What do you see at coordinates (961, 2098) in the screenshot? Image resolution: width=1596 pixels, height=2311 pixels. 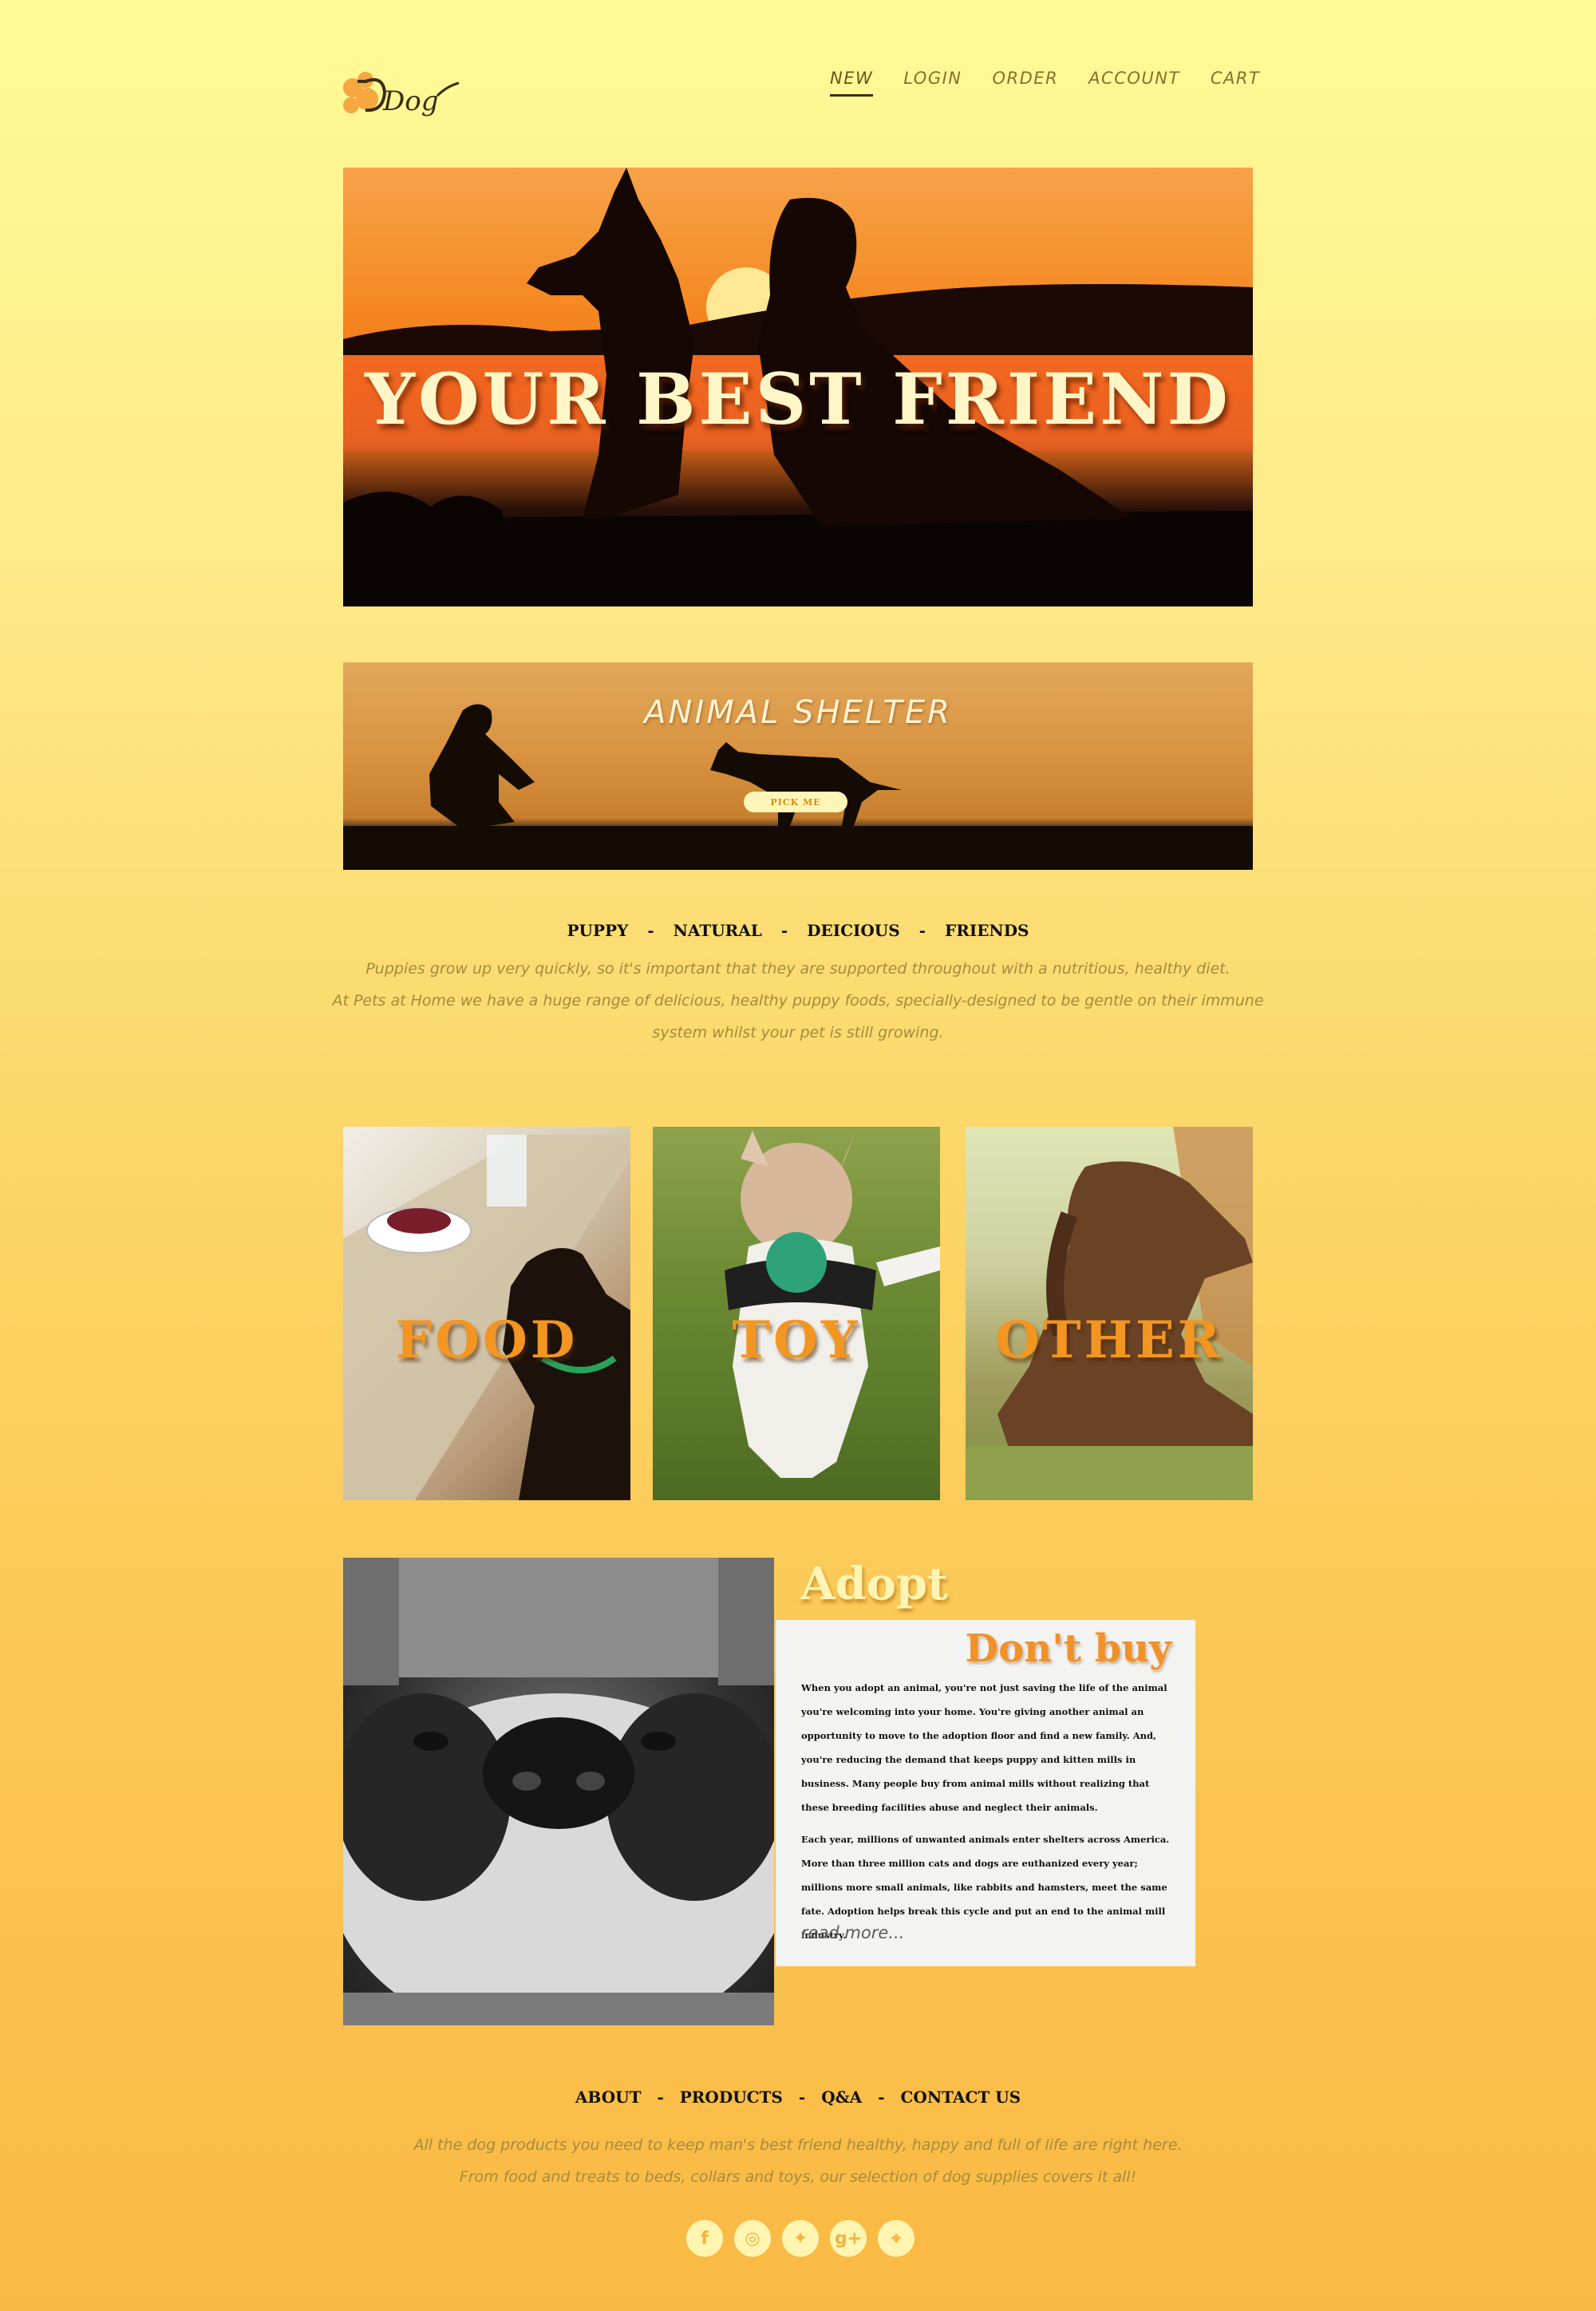 I see `footer-link-contact: CONTACT US` at bounding box center [961, 2098].